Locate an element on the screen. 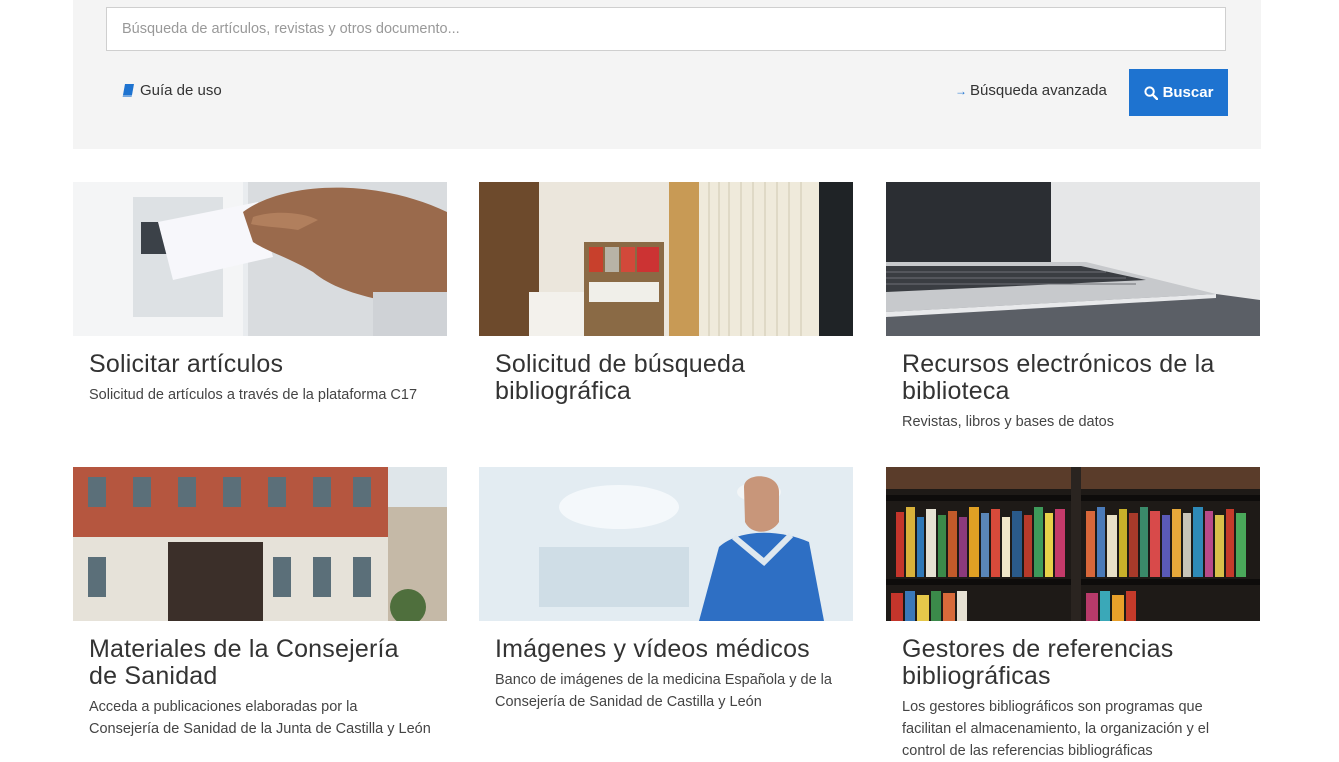  laptop-image is located at coordinates (1073, 259).